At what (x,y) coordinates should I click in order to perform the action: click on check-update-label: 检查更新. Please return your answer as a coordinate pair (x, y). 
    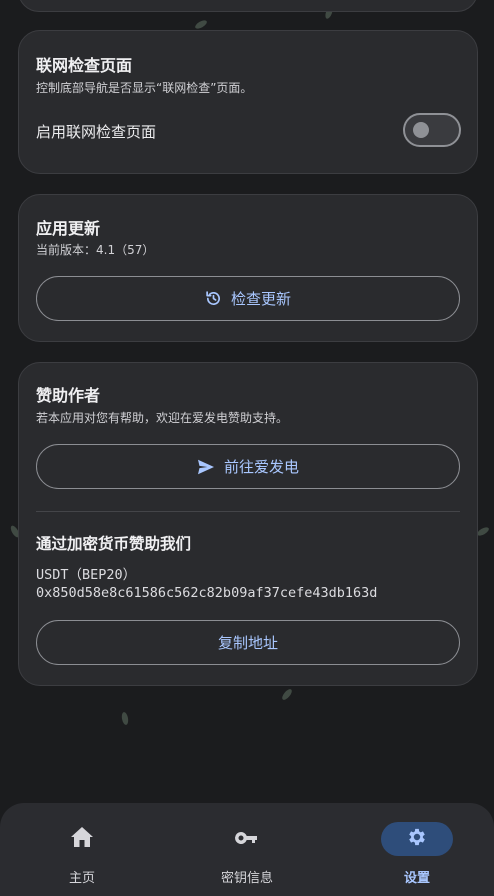
    Looking at the image, I should click on (260, 299).